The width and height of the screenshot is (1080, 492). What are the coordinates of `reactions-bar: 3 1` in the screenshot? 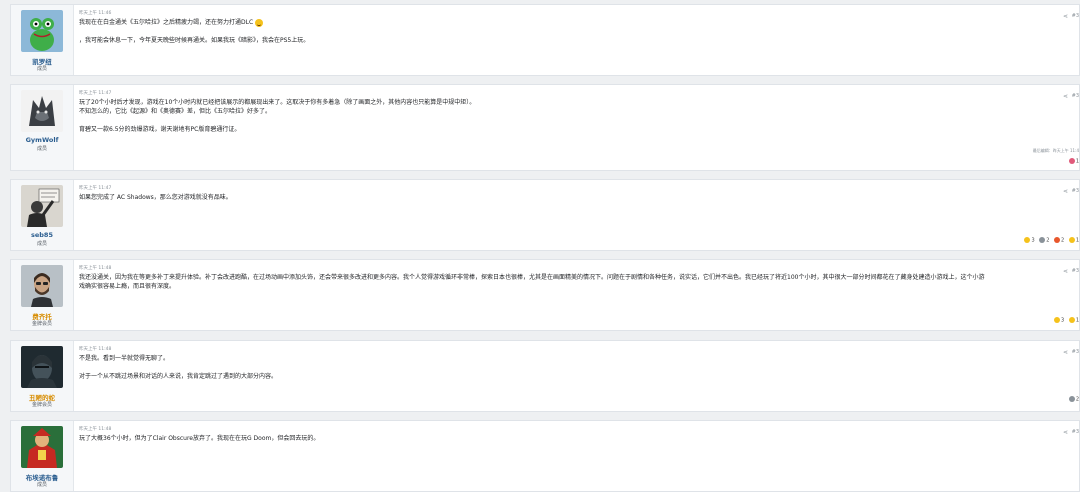 It's located at (1065, 320).